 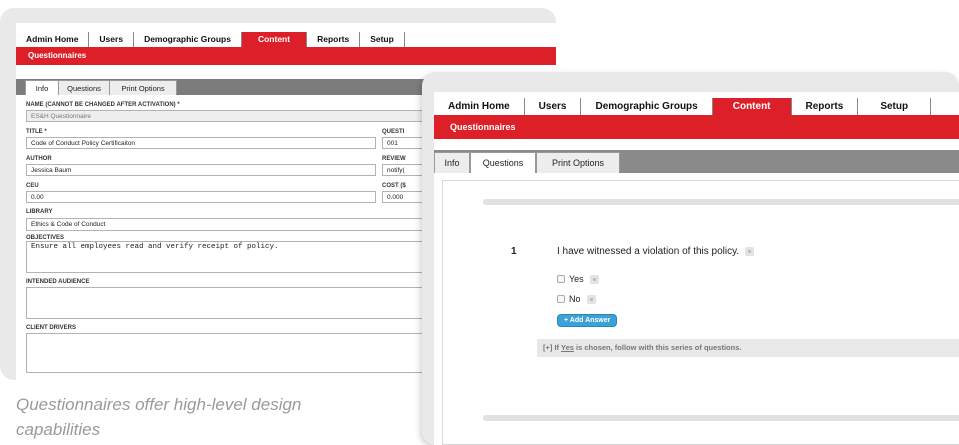 What do you see at coordinates (36, 132) in the screenshot?
I see `title-label: TITLE *` at bounding box center [36, 132].